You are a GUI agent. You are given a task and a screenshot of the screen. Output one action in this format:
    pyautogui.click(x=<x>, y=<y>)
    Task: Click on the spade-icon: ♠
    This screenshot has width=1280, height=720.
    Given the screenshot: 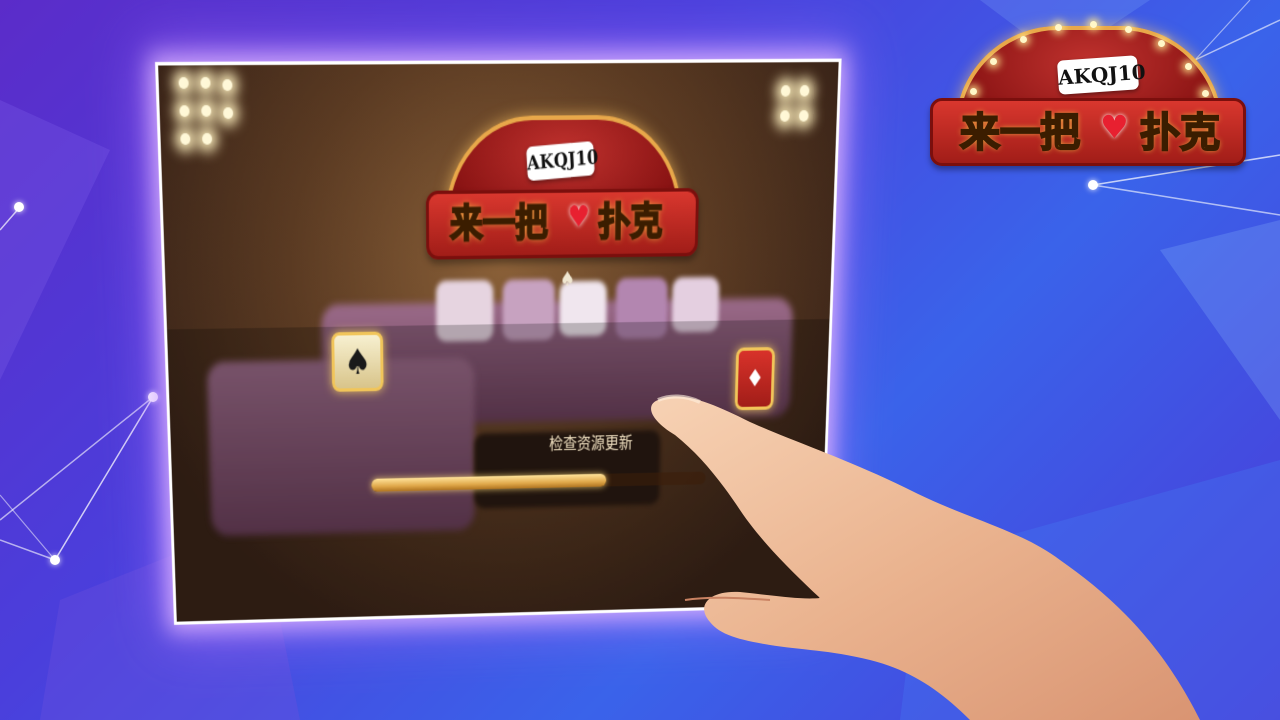 What is the action you would take?
    pyautogui.click(x=358, y=362)
    